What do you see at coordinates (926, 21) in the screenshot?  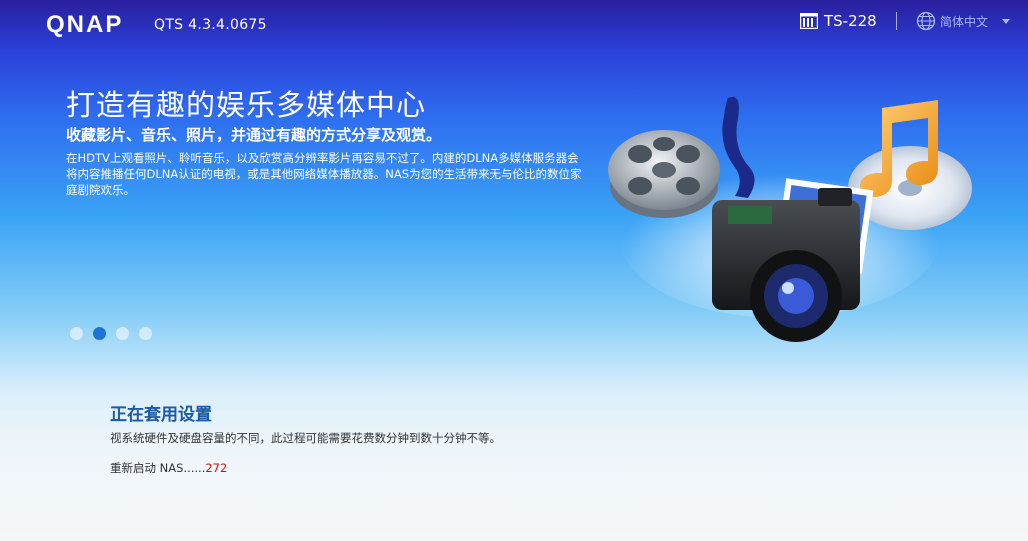 I see `globe-icon` at bounding box center [926, 21].